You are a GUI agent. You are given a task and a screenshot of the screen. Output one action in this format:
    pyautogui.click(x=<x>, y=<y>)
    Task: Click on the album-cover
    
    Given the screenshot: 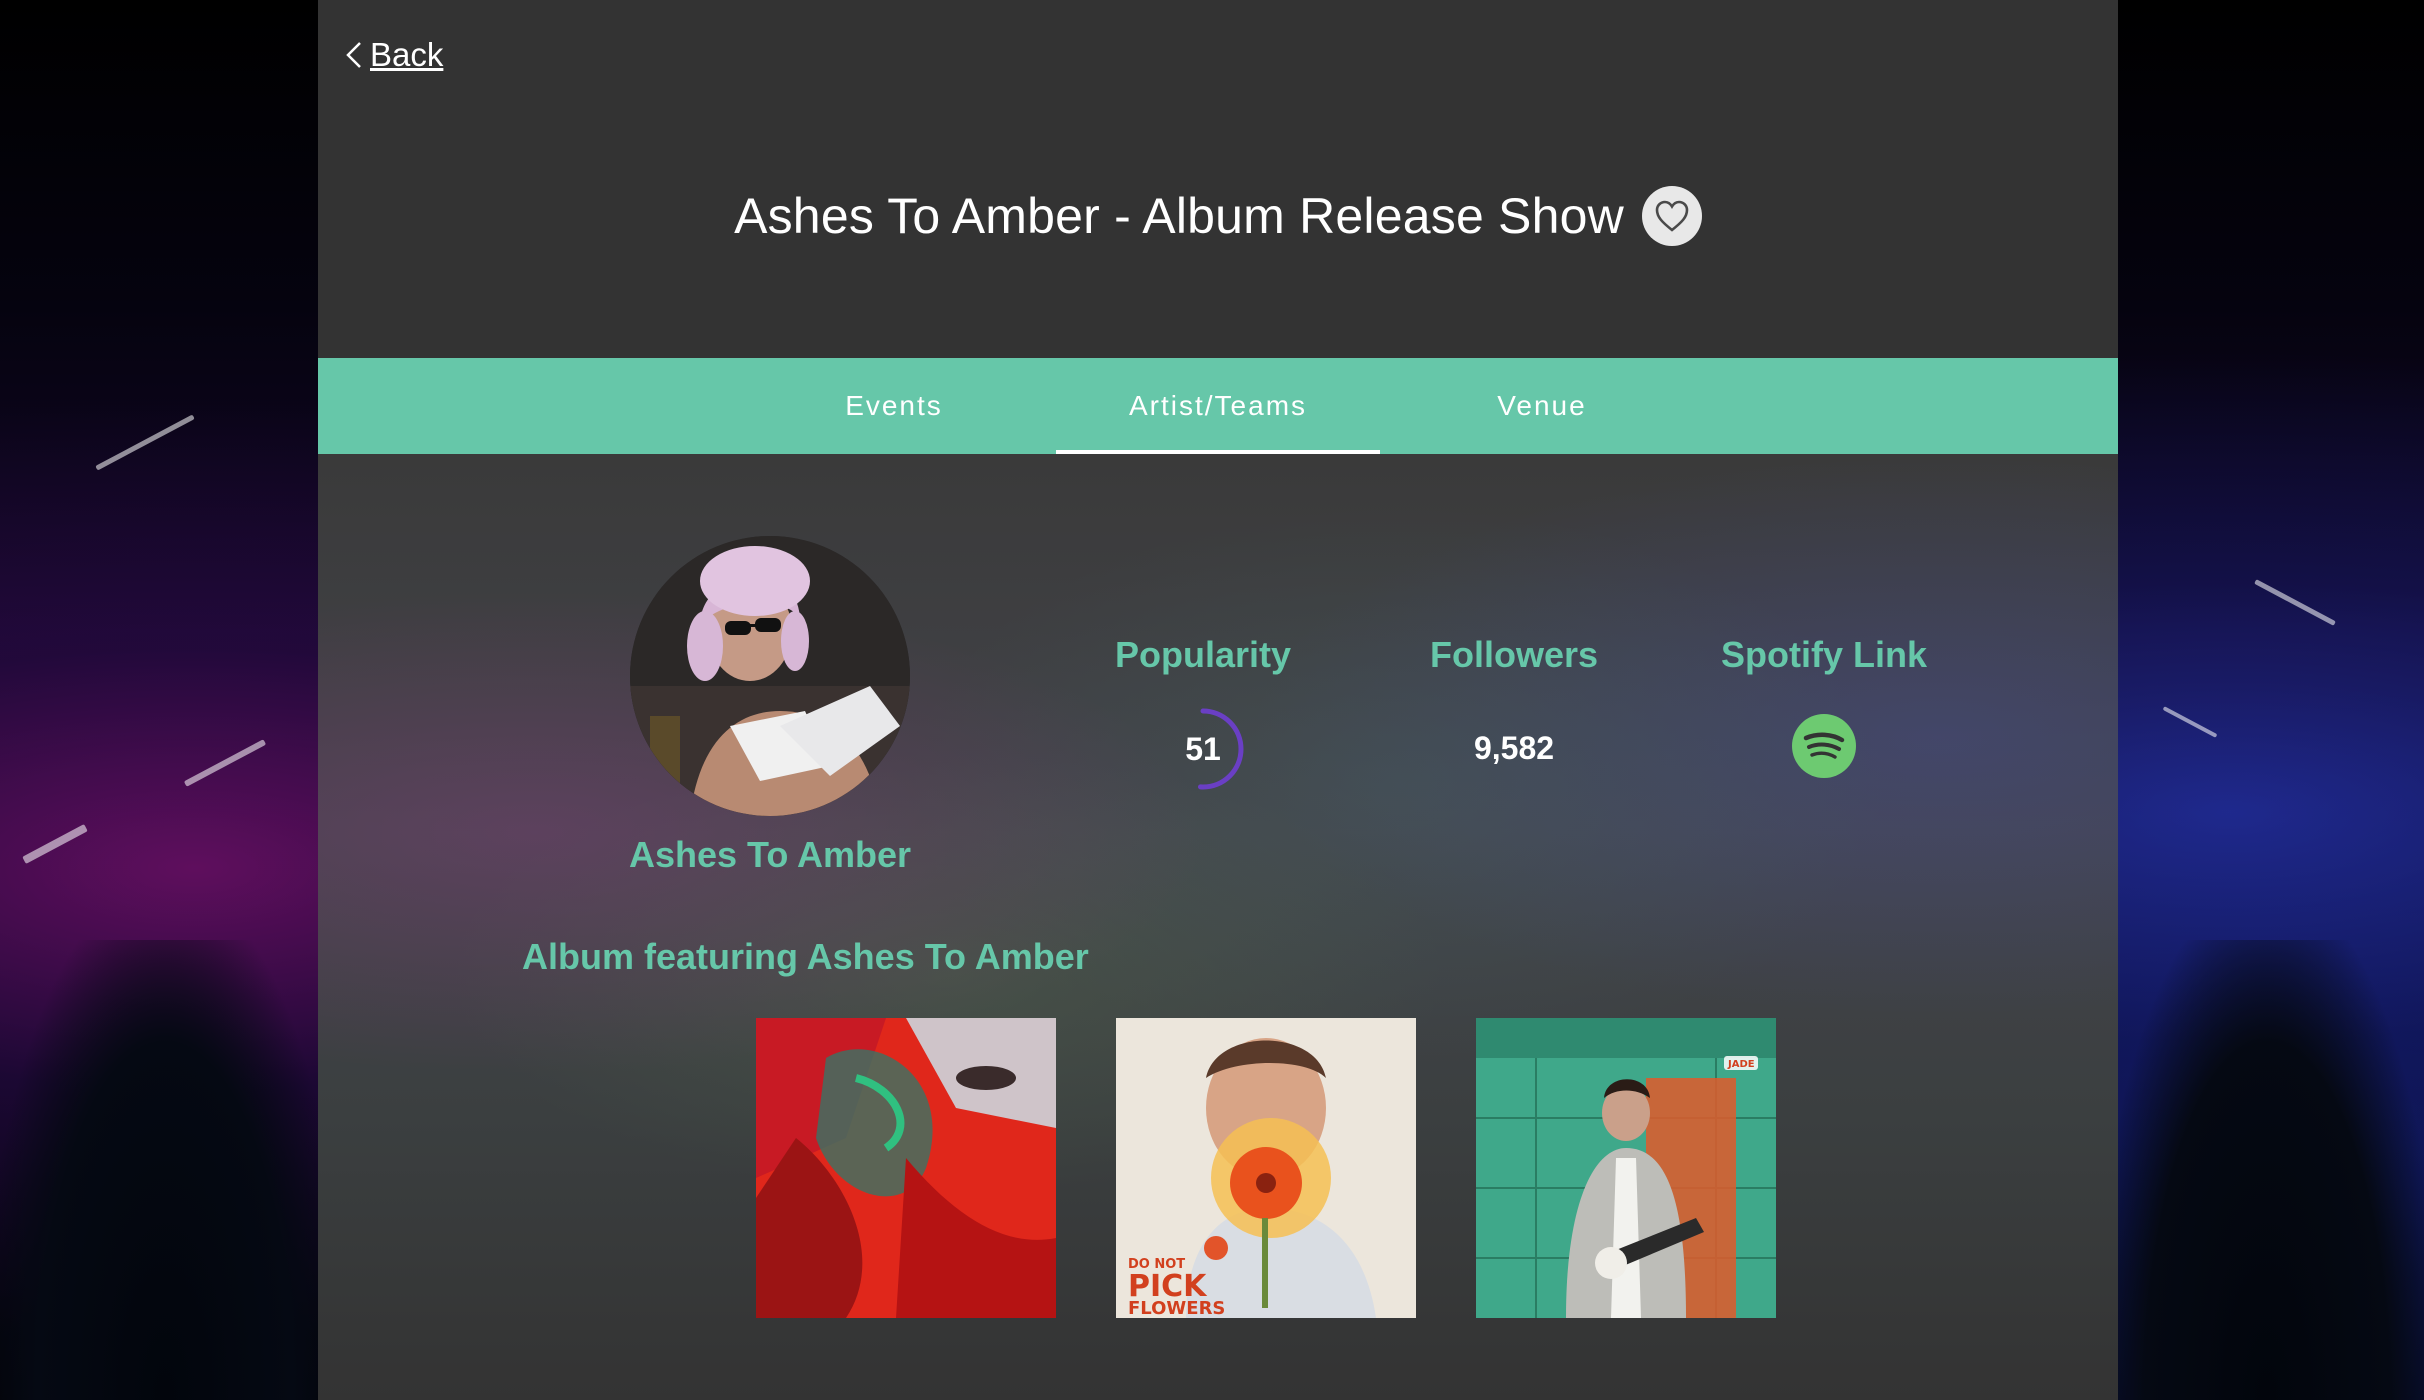 What is the action you would take?
    pyautogui.click(x=906, y=1168)
    